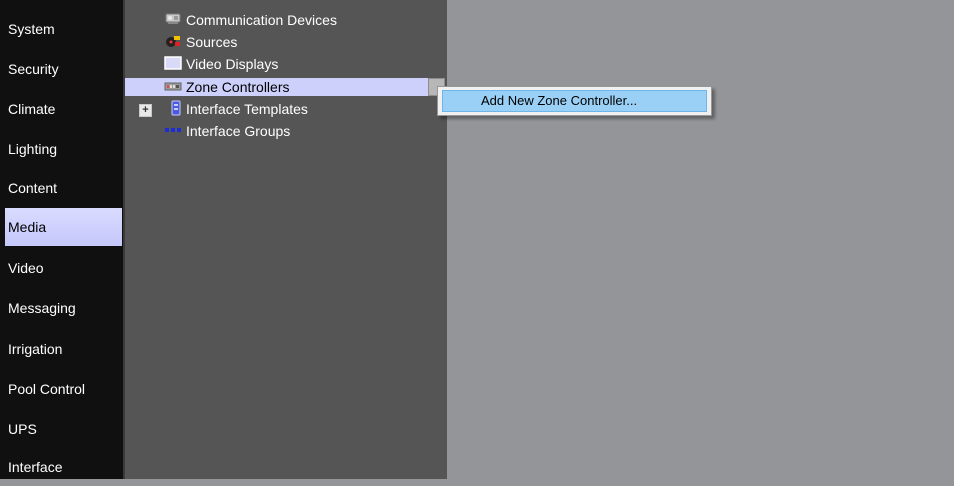  Describe the element at coordinates (35, 467) in the screenshot. I see `sidebar-item-label: Interface` at that location.